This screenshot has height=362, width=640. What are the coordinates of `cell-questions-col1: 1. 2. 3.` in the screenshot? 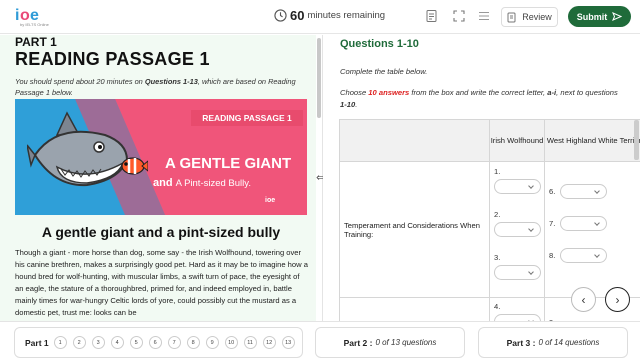 It's located at (517, 229).